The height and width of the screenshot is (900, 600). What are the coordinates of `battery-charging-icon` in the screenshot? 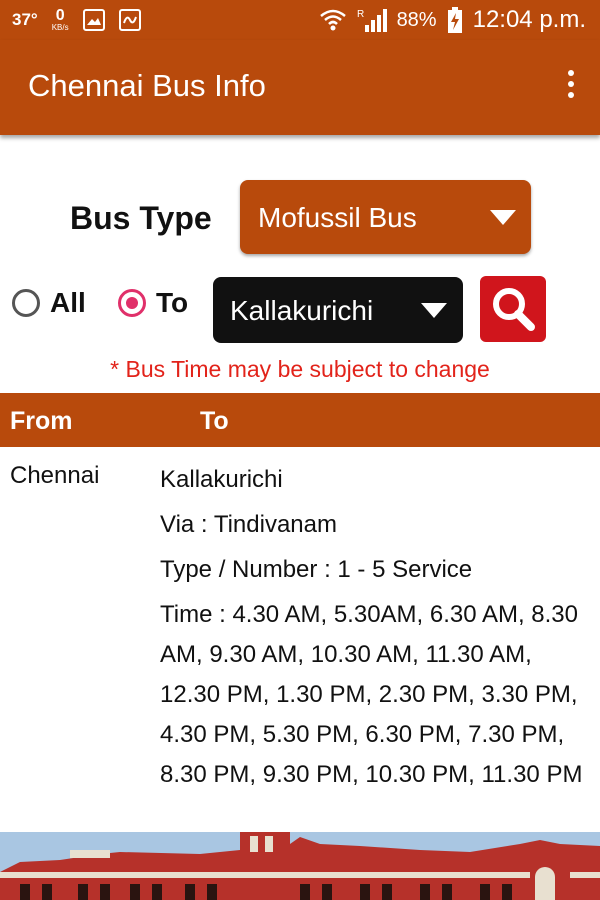 It's located at (454, 20).